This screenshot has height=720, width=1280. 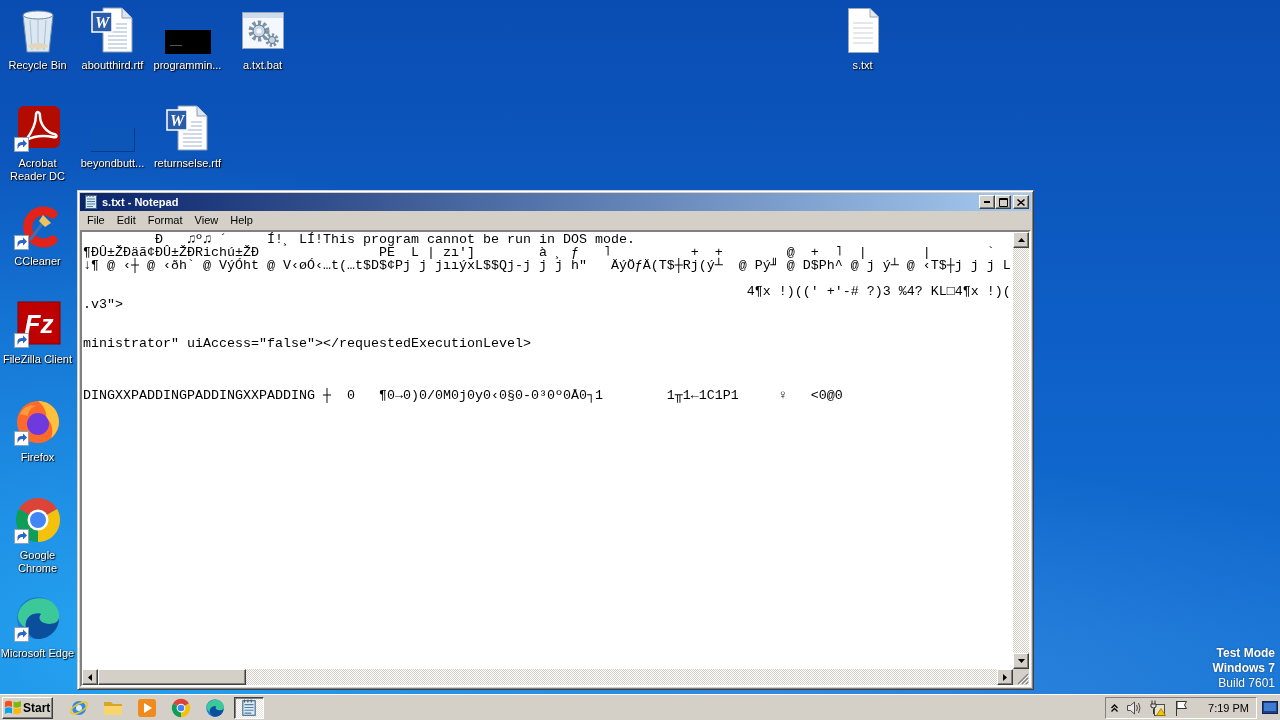 What do you see at coordinates (262, 36) in the screenshot?
I see `desktop-icon: a.txt.bat` at bounding box center [262, 36].